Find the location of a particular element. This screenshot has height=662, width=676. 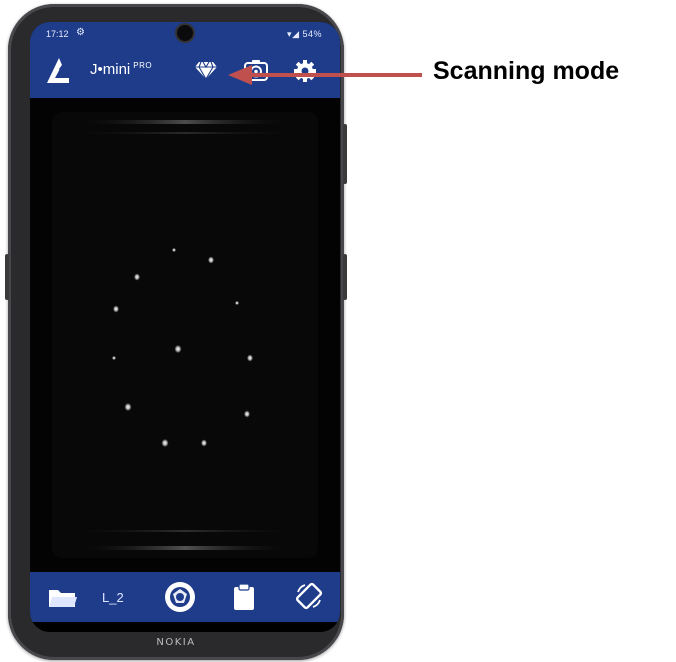

front-camera is located at coordinates (185, 33).